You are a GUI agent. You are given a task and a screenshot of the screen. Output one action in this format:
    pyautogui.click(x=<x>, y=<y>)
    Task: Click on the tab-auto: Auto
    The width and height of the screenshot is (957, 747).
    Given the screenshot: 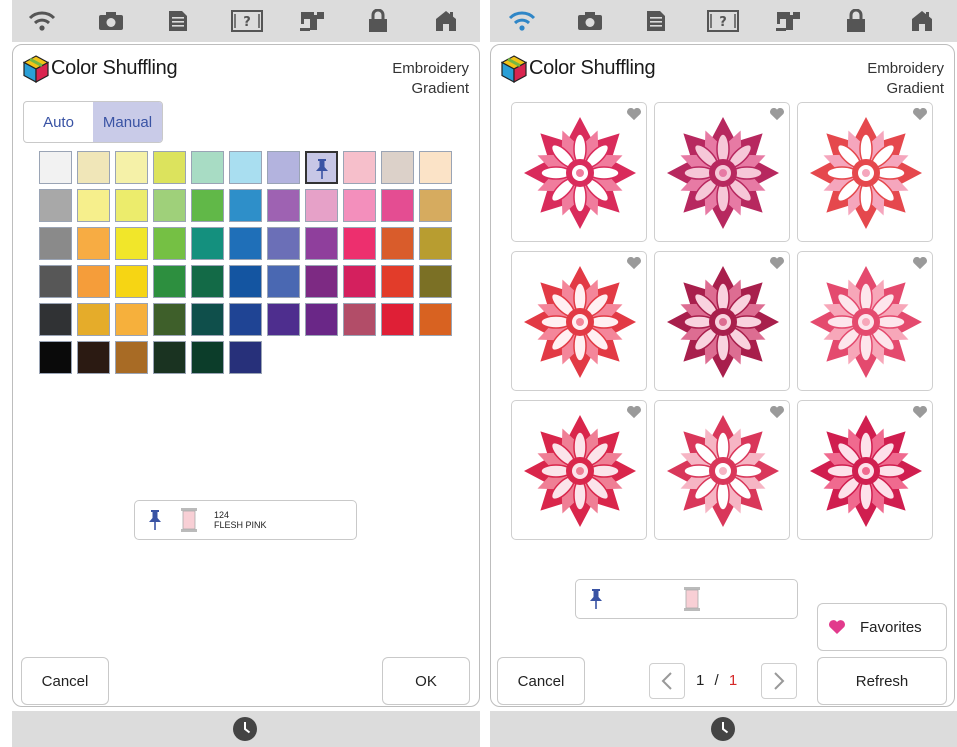 What is the action you would take?
    pyautogui.click(x=58, y=122)
    